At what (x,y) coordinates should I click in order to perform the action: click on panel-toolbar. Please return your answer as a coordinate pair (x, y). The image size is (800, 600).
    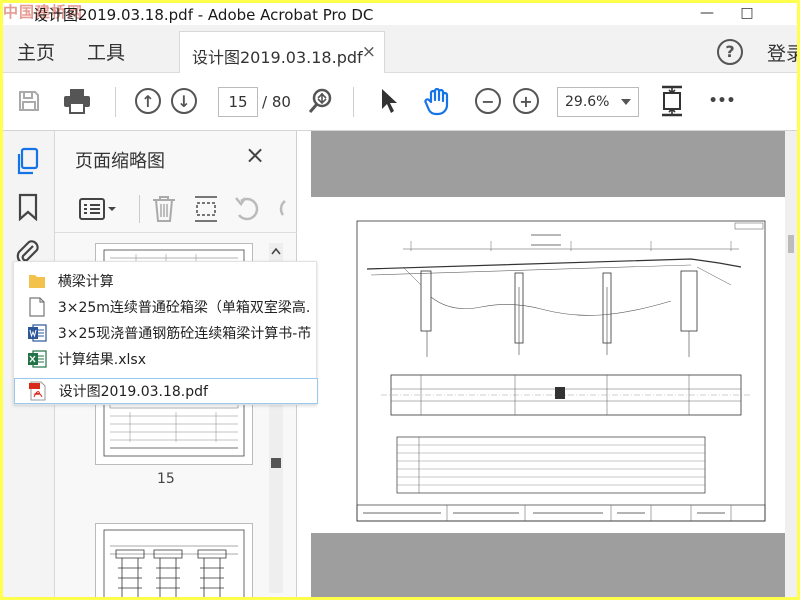
    Looking at the image, I should click on (176, 210).